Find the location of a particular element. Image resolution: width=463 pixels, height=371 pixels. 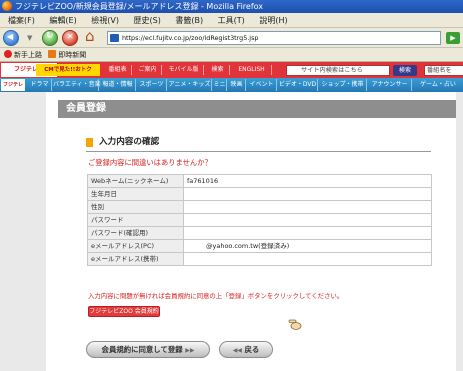

genre-drama: ドラマ is located at coordinates (40, 85).